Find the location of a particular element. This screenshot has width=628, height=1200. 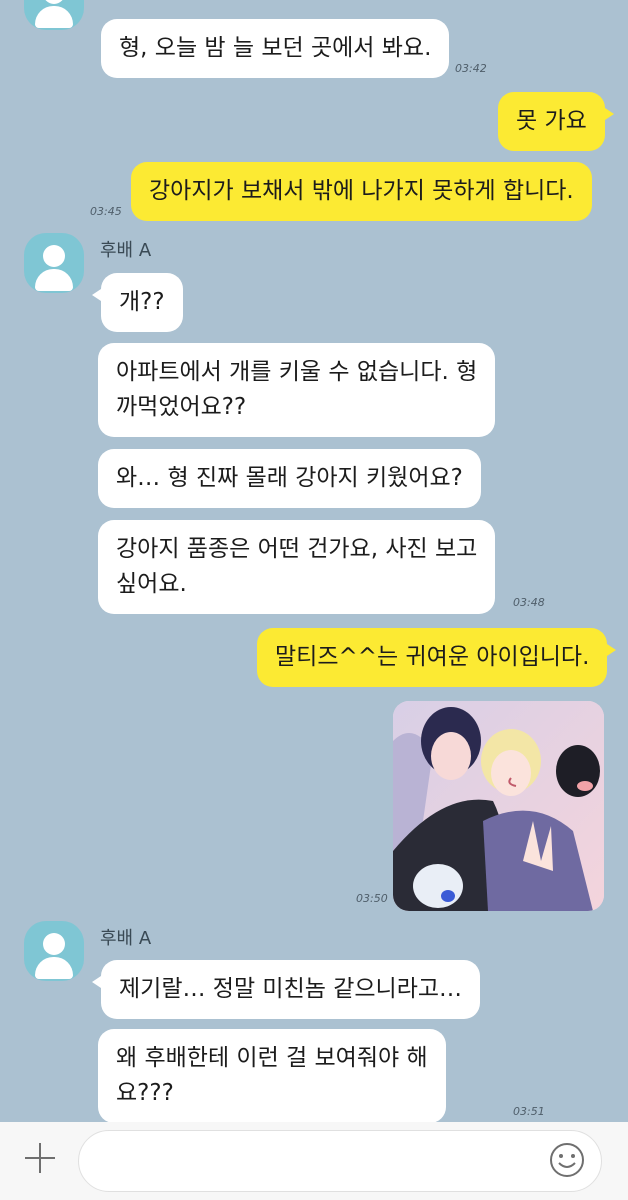

message-bubble-incoming: 아파트에서 개를 키울 수 없습니다. 형 까먹었어요?? is located at coordinates (297, 390).